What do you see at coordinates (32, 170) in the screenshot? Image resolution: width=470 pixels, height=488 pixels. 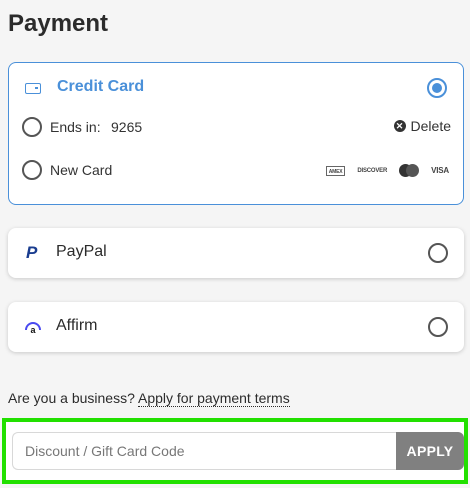 I see `new-card-radio` at bounding box center [32, 170].